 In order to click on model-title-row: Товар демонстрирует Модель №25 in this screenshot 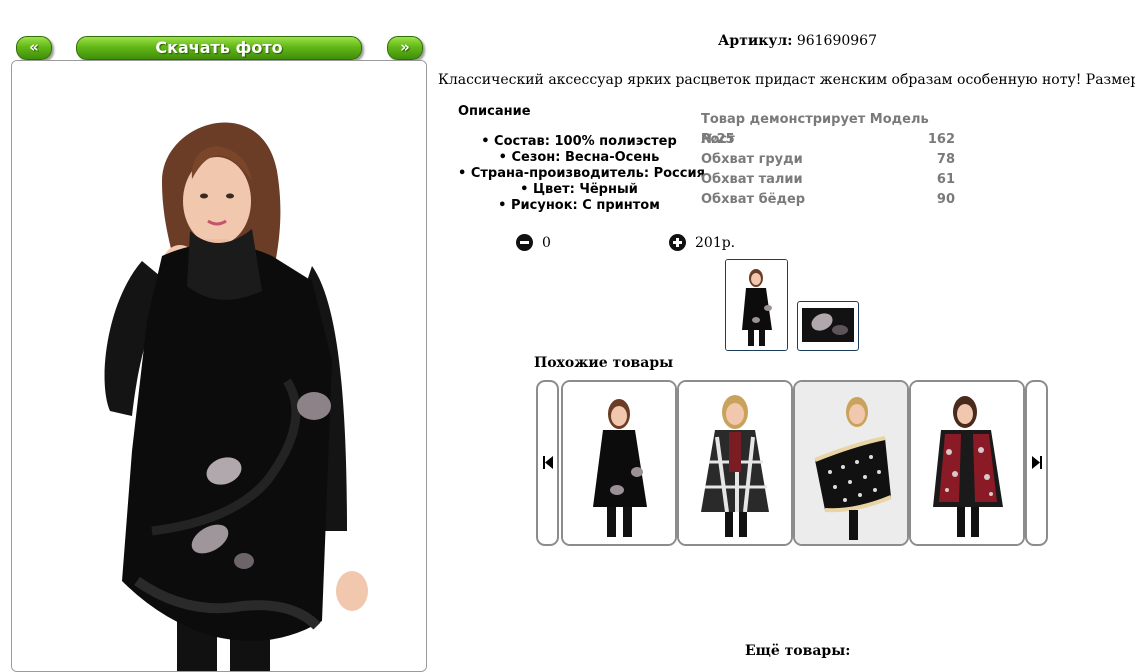, I will do `click(828, 128)`.